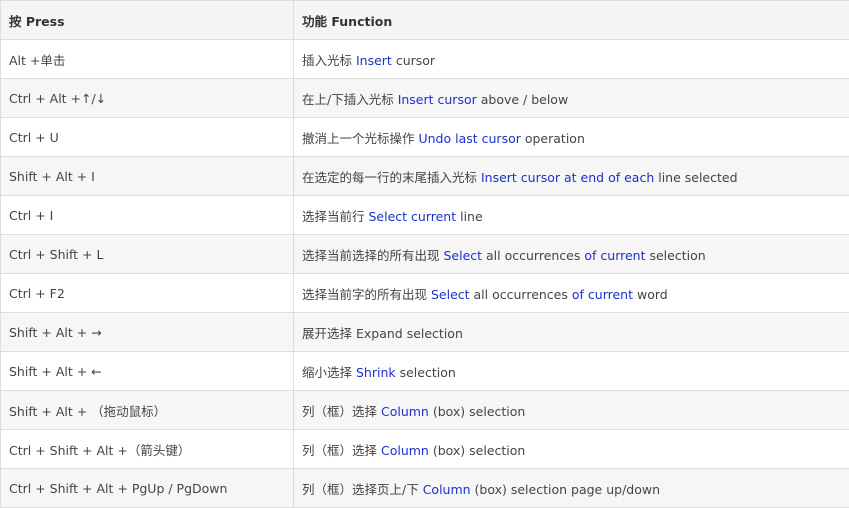  I want to click on function-text: line selected, so click(695, 177).